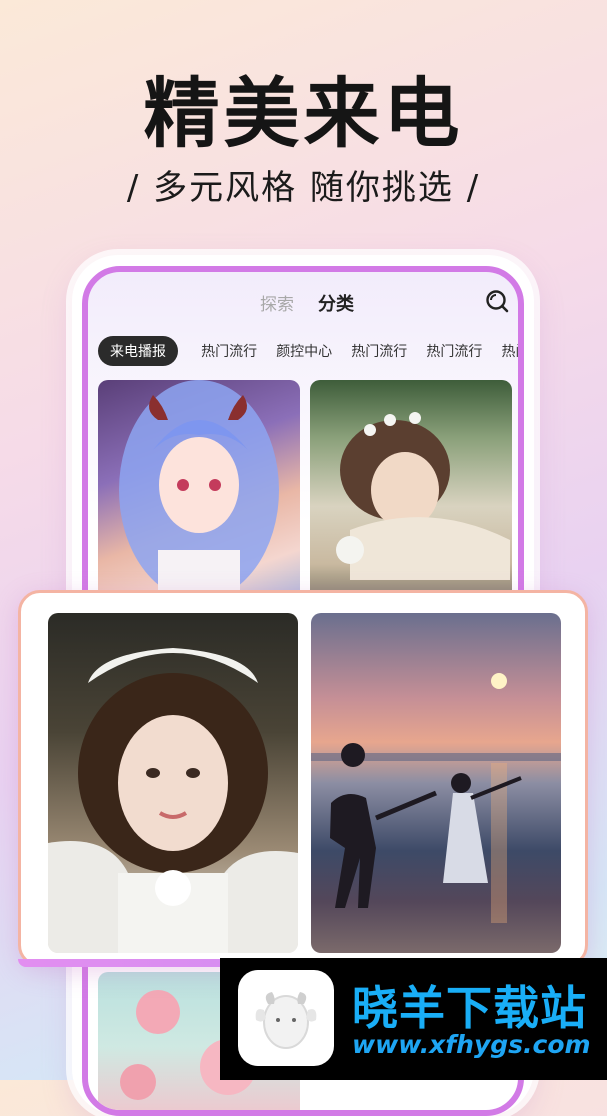 Image resolution: width=607 pixels, height=1116 pixels. I want to click on search-icon, so click(497, 301).